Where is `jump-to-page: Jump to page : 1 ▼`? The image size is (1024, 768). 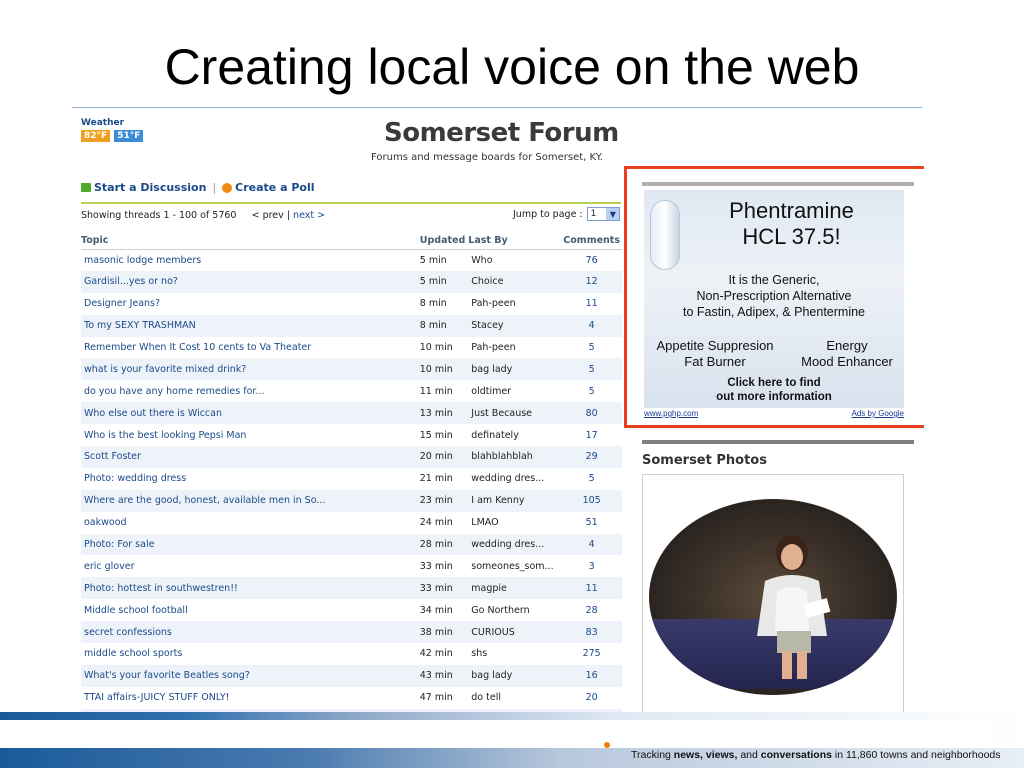
jump-to-page: Jump to page : 1 ▼ is located at coordinates (567, 214).